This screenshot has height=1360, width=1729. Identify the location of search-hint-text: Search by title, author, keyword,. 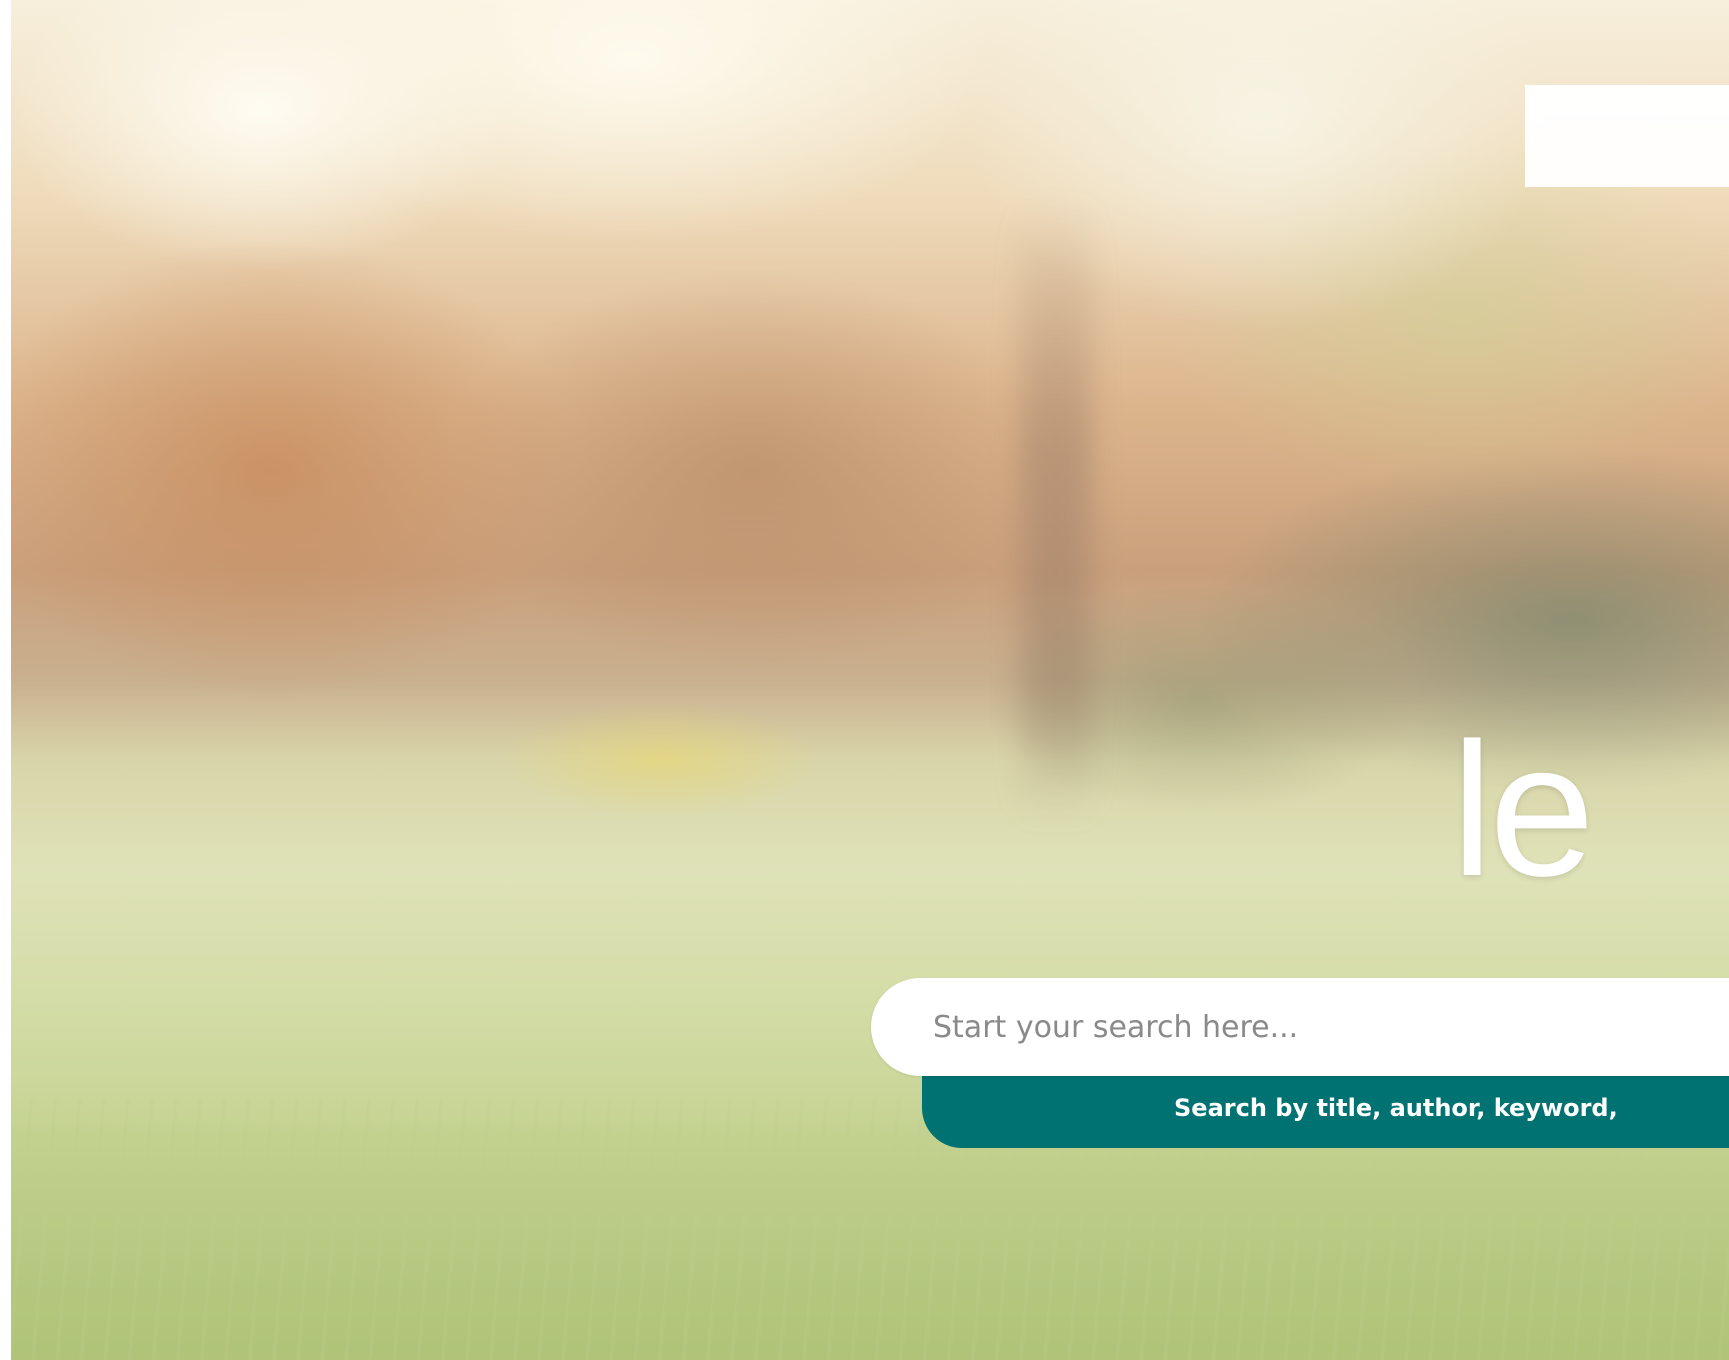
(1396, 1108).